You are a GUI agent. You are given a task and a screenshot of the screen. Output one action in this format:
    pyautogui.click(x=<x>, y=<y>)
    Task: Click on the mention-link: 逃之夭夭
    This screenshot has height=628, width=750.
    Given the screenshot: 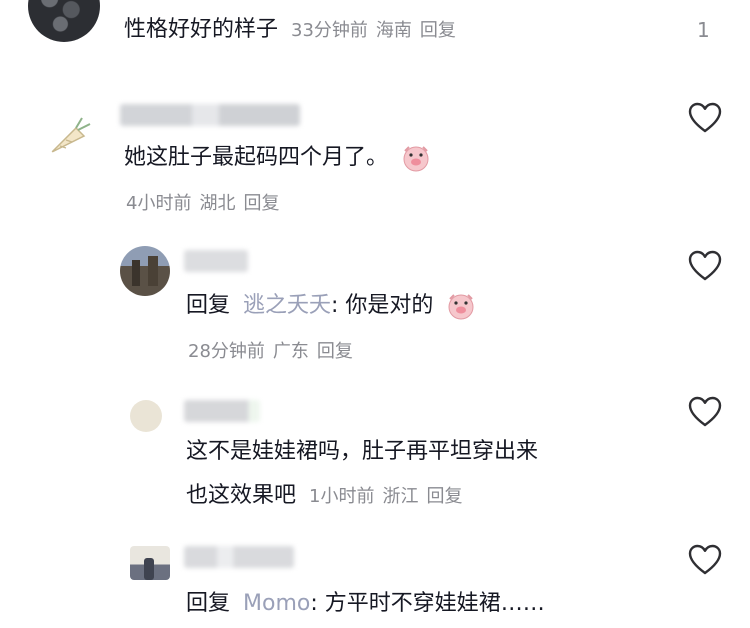 What is the action you would take?
    pyautogui.click(x=287, y=305)
    